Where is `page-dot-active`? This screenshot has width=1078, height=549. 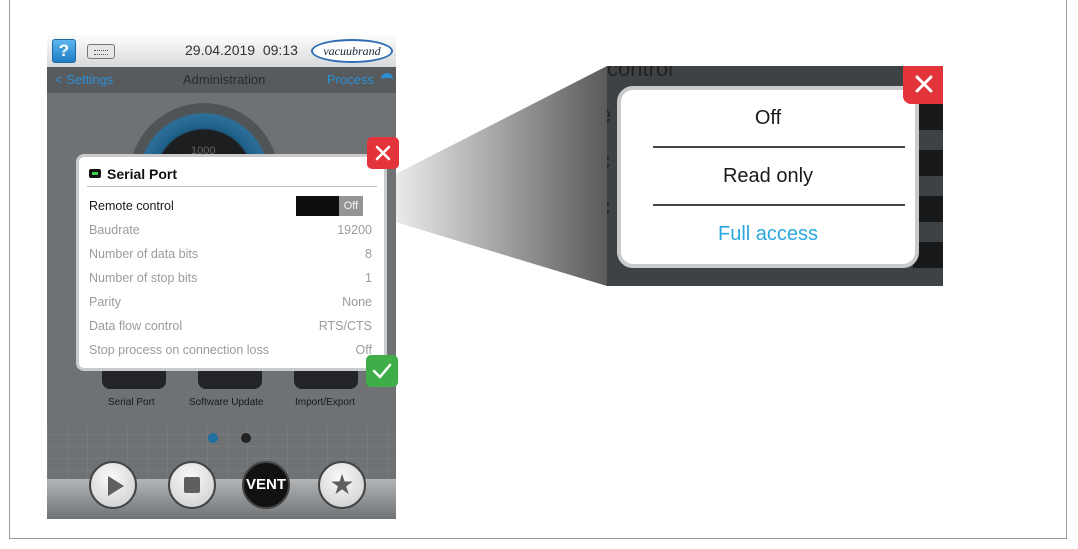
page-dot-active is located at coordinates (213, 438).